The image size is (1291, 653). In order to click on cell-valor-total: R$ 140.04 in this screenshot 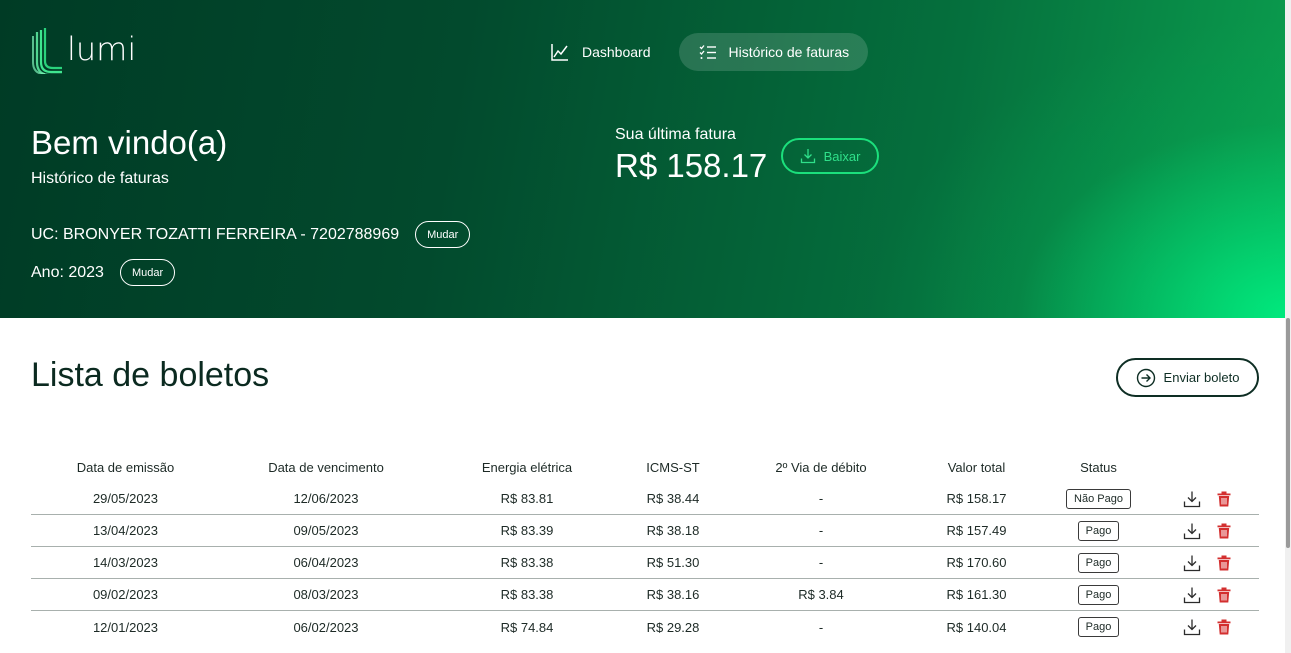, I will do `click(976, 627)`.